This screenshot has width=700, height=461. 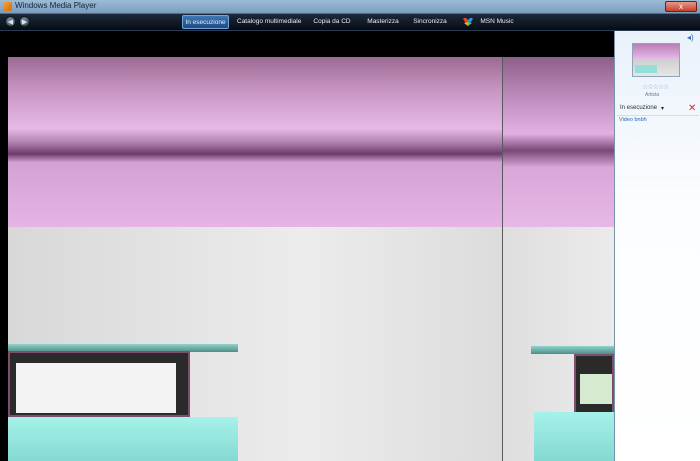 What do you see at coordinates (497, 22) in the screenshot?
I see `tab-msn-music: MSN Music` at bounding box center [497, 22].